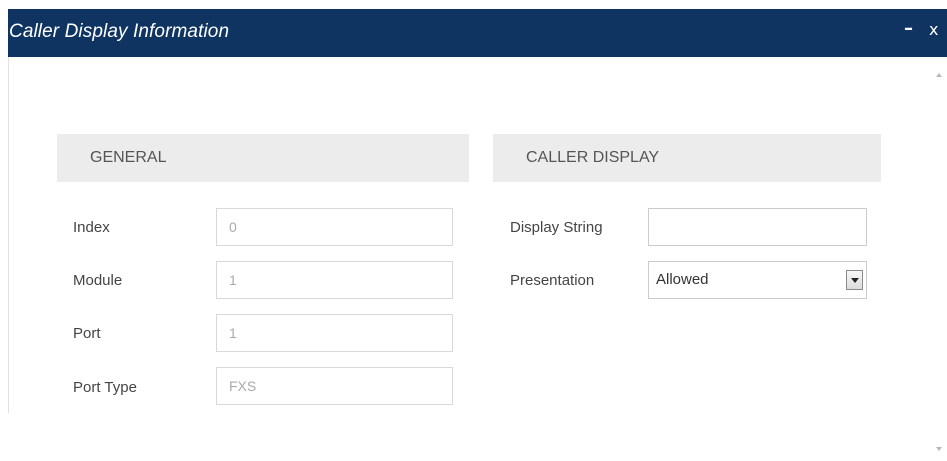 This screenshot has height=461, width=947. Describe the element at coordinates (91, 227) in the screenshot. I see `index-label: Index` at that location.